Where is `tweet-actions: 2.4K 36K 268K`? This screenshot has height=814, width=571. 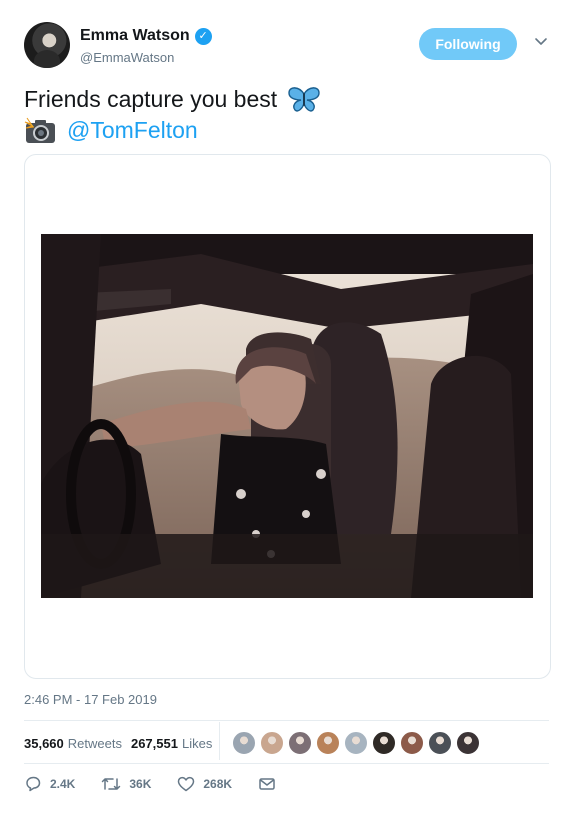 tweet-actions: 2.4K 36K 268K is located at coordinates (167, 784).